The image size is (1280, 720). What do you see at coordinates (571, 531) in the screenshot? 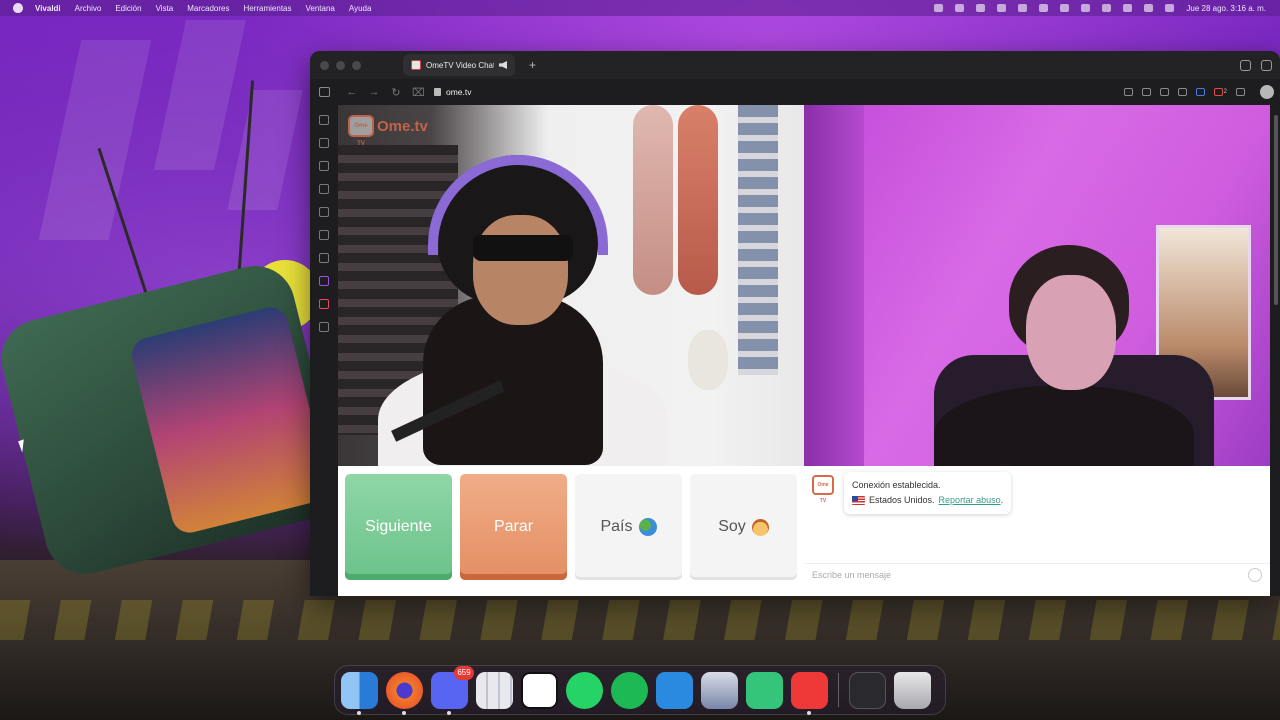
I see `chat-controls: Siguiente Parar País Soy` at bounding box center [571, 531].